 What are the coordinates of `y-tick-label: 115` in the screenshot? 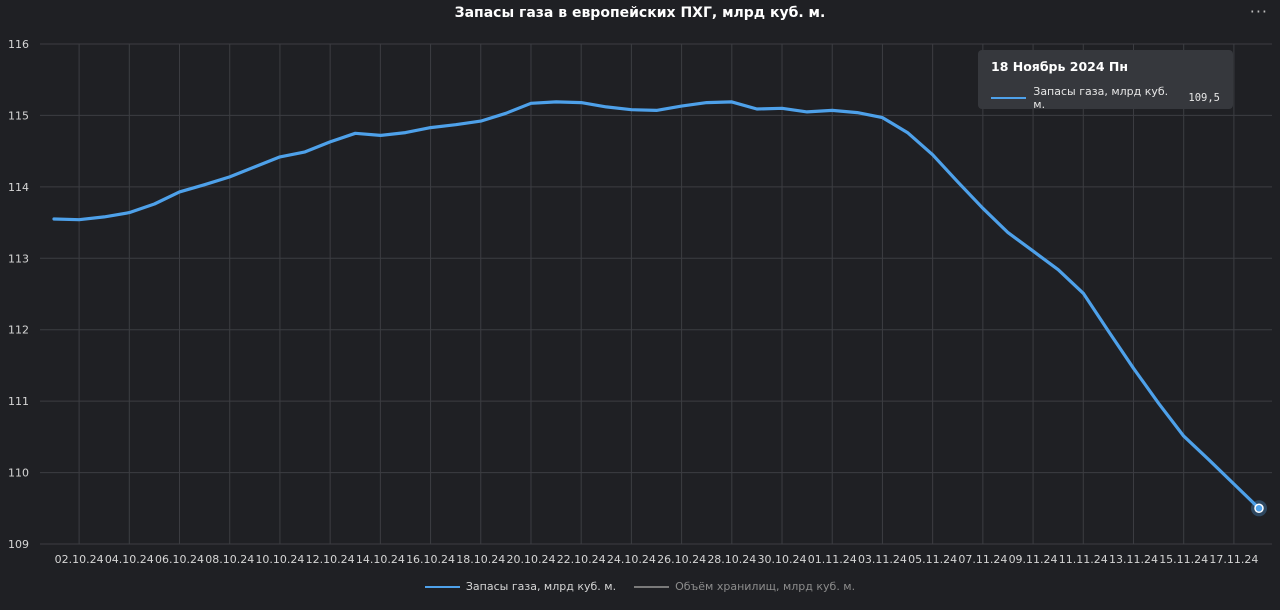 It's located at (18, 115).